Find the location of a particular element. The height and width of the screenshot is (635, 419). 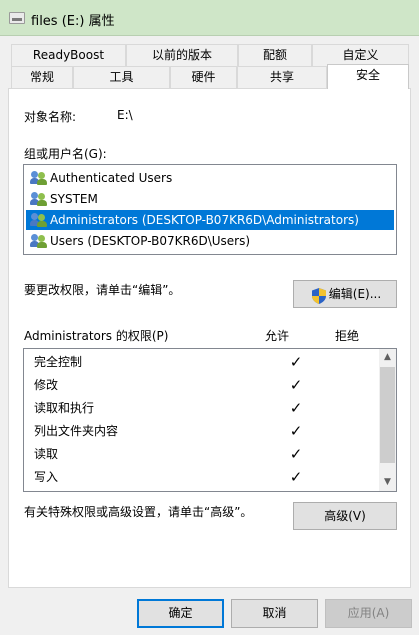

list-item-authenticated-users: Authenticated Users is located at coordinates (210, 178).